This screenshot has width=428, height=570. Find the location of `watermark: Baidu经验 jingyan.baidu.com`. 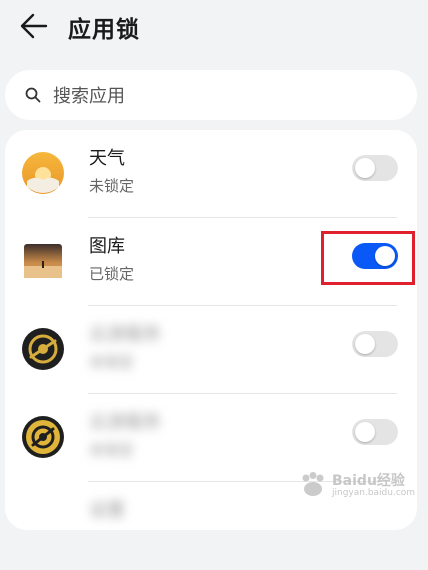

watermark: Baidu经验 jingyan.baidu.com is located at coordinates (356, 485).